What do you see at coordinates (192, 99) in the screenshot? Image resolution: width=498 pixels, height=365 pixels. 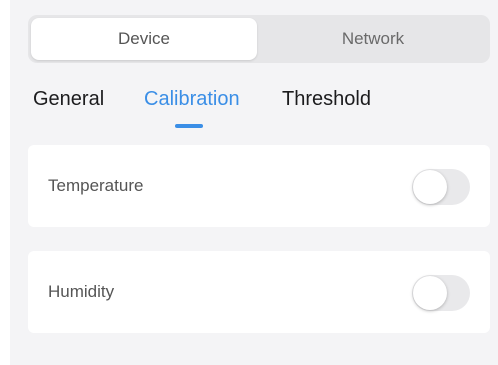 I see `tab-calibration: Calibration` at bounding box center [192, 99].